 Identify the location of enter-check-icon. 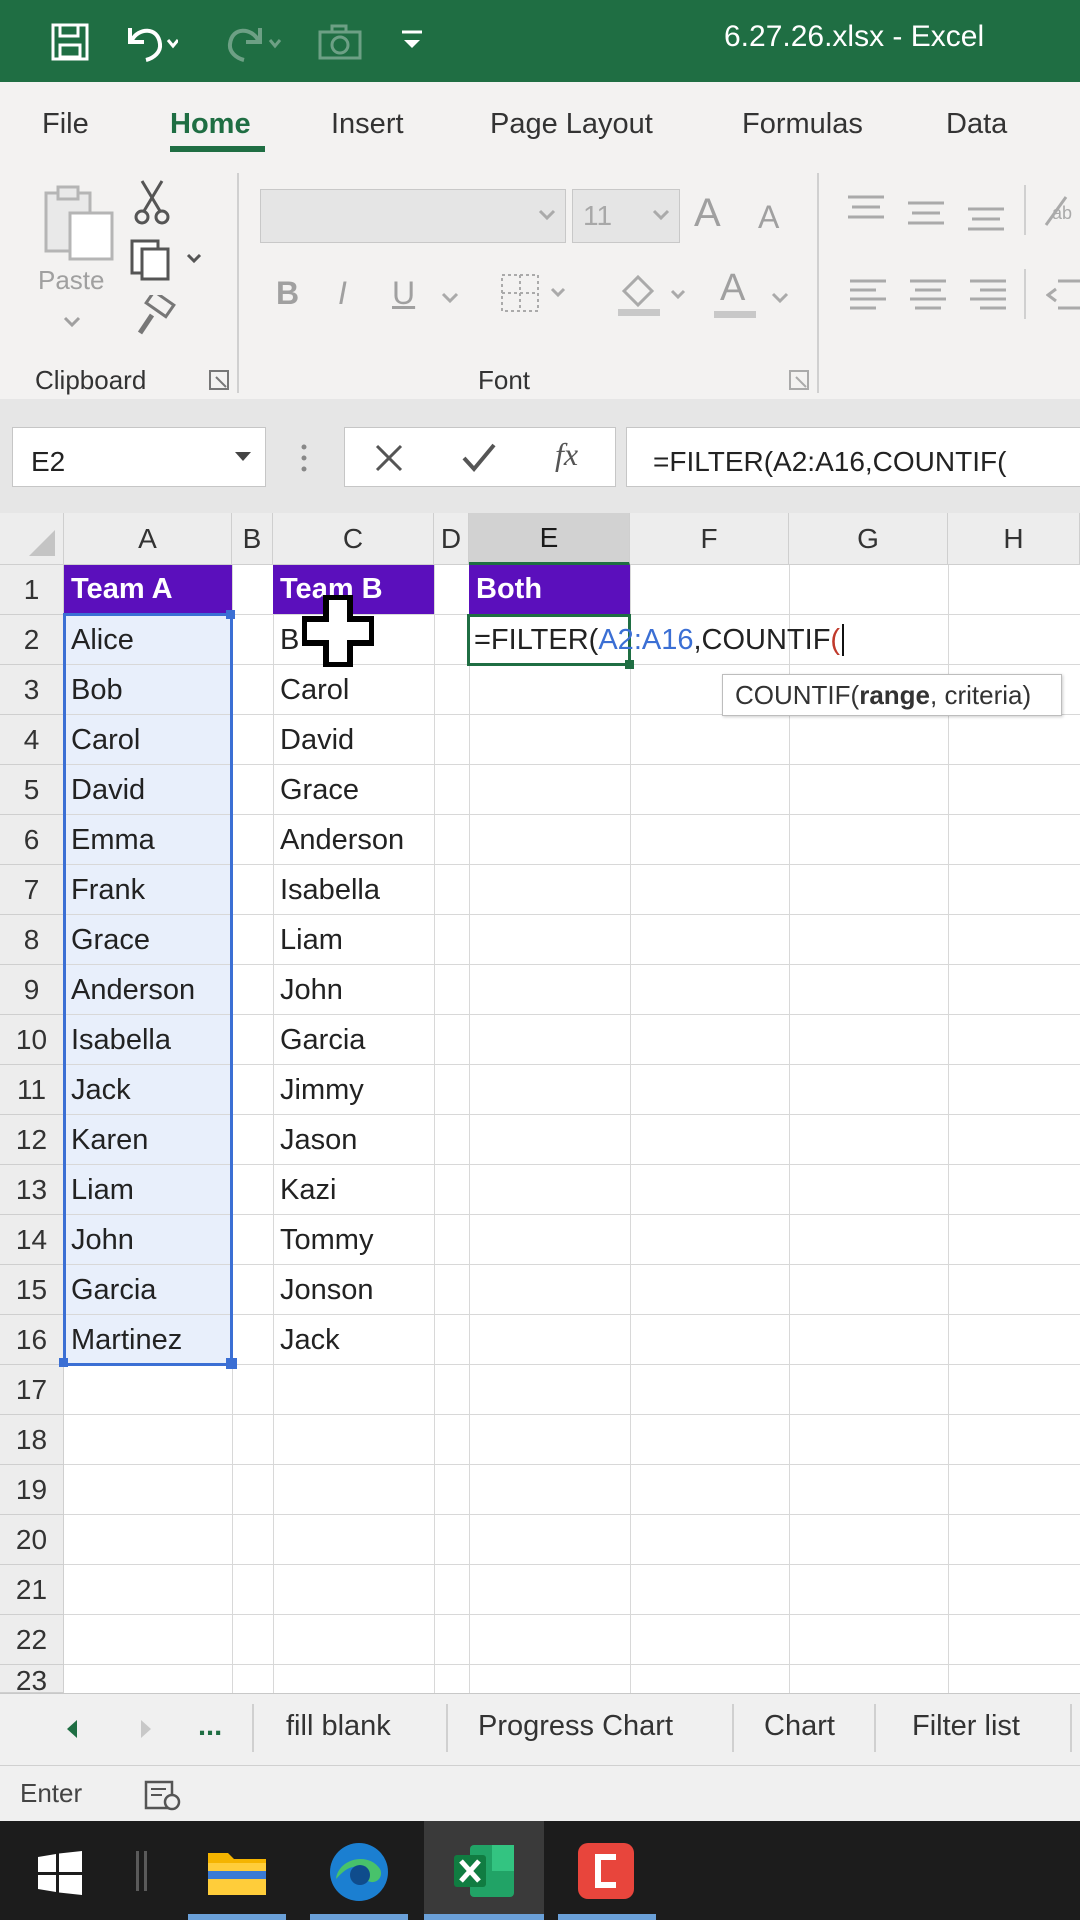
(479, 460).